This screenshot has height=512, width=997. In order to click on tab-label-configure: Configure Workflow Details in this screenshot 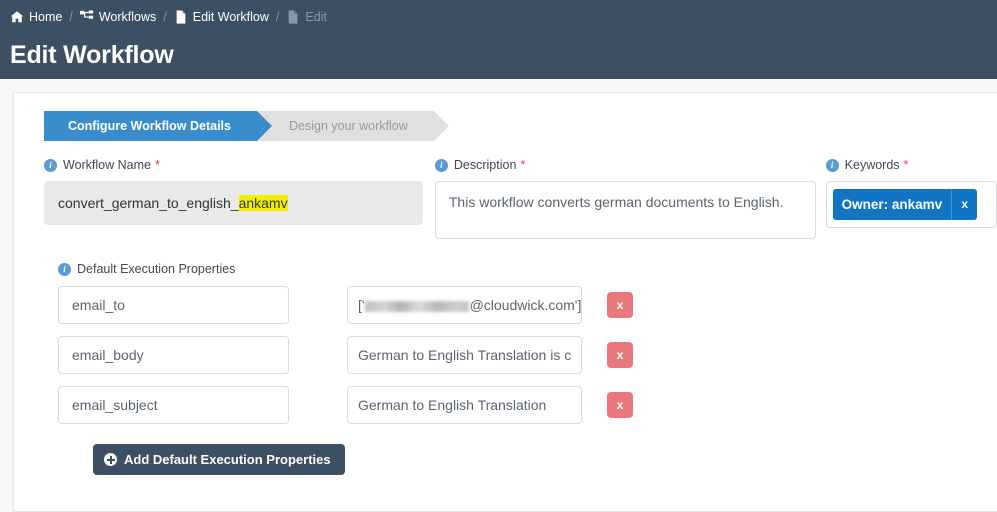, I will do `click(149, 126)`.